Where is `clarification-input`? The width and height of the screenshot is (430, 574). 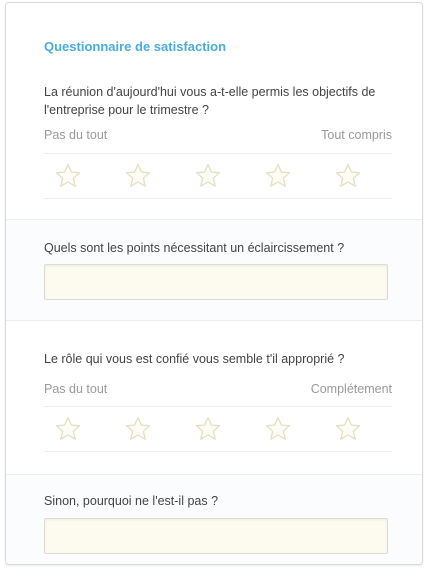 clarification-input is located at coordinates (216, 282).